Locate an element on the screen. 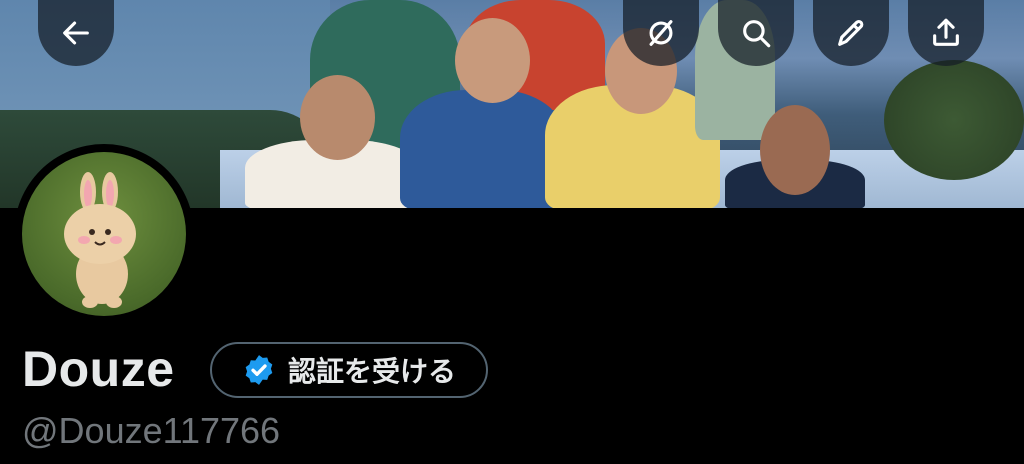  banner-person is located at coordinates (482, 149).